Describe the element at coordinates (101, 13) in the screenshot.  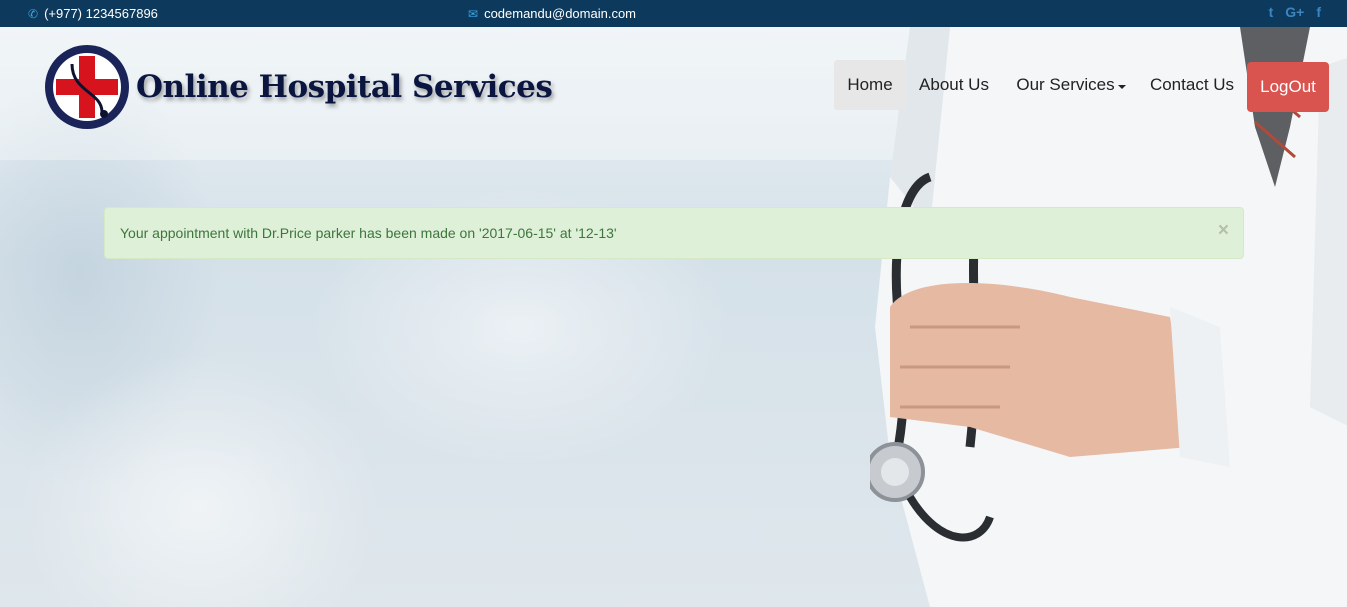
I see `phone-number: (+977) 1234567896` at that location.